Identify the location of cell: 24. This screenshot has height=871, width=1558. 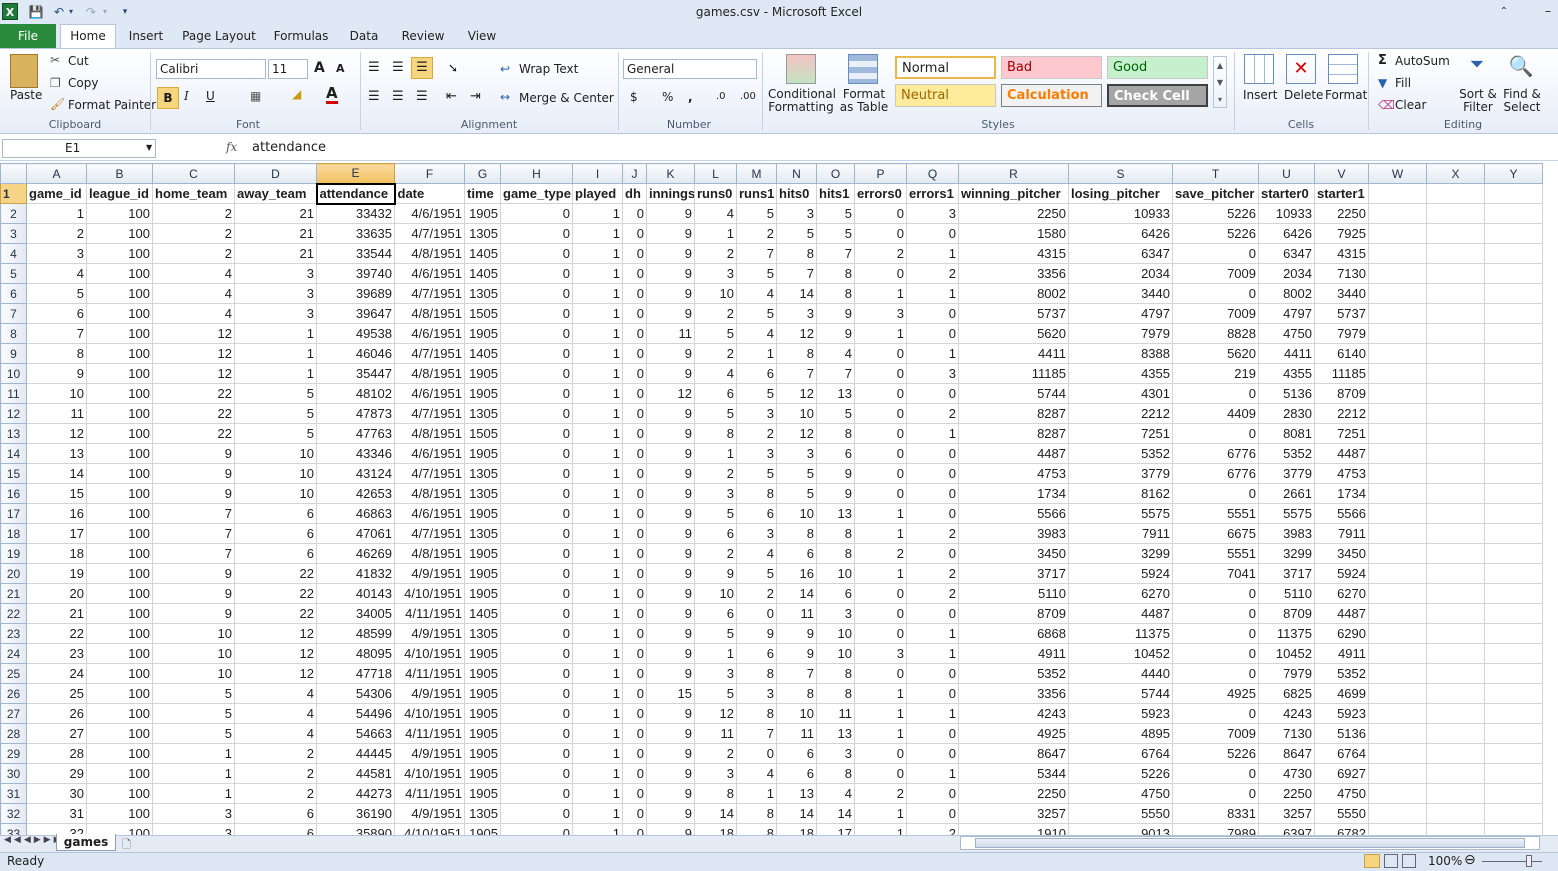
(56, 673).